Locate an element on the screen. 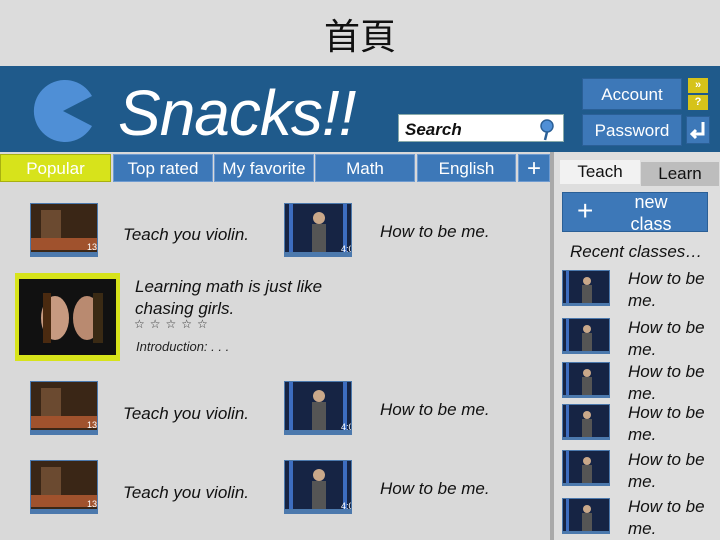  tab-my-favorite: My favorite is located at coordinates (264, 168).